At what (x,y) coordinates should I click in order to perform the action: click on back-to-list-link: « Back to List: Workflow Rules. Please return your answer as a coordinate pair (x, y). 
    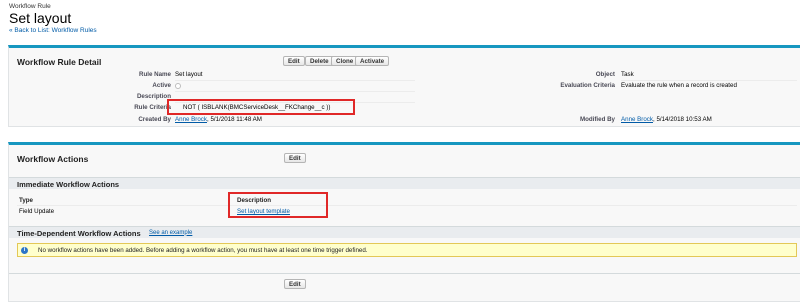
    Looking at the image, I should click on (53, 30).